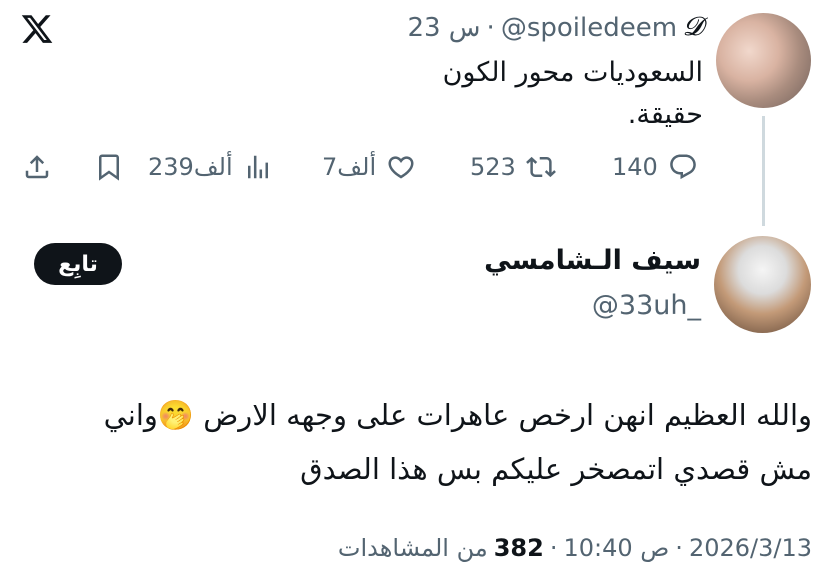  What do you see at coordinates (573, 94) in the screenshot?
I see `quoted-tweet-text: السعوديات محور الكون حقيقة.` at bounding box center [573, 94].